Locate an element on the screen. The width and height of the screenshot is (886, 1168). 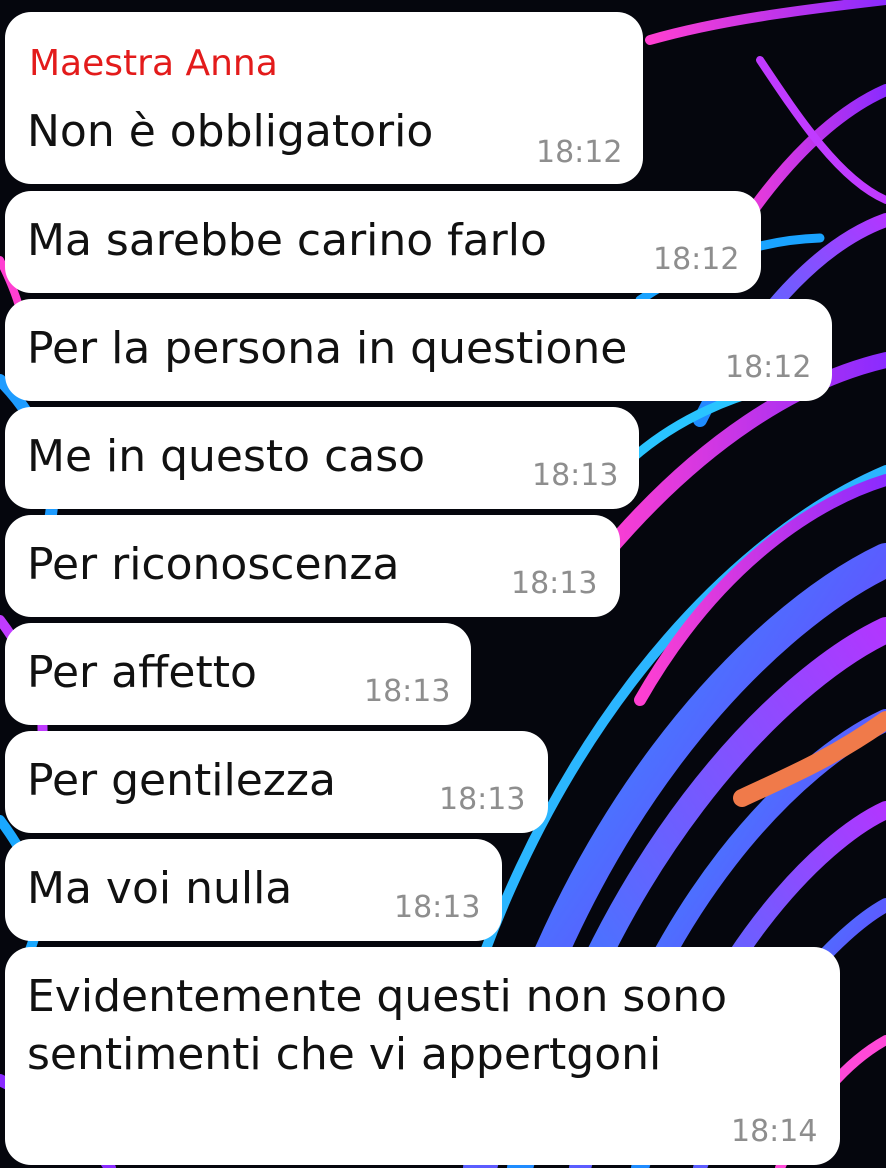
message-text: Per affetto is located at coordinates (142, 672).